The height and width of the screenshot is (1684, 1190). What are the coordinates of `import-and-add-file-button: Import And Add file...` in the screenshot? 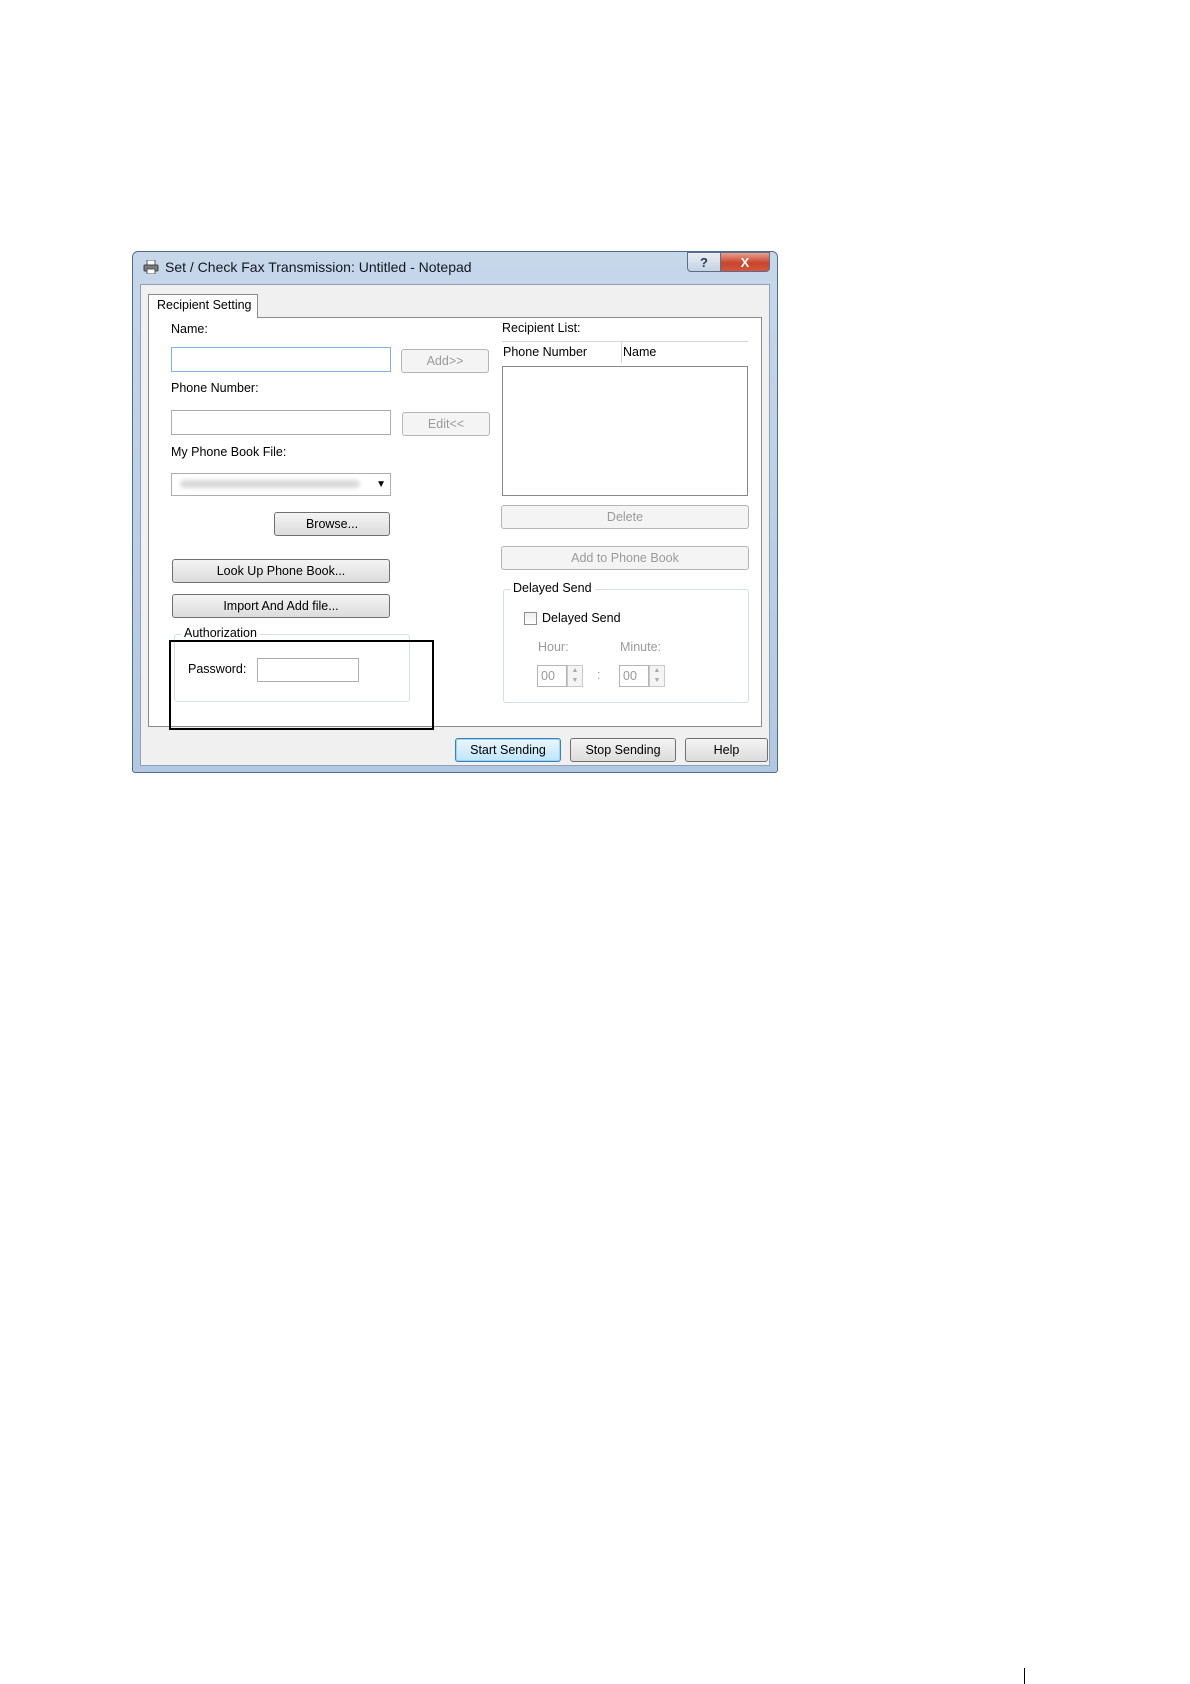 It's located at (281, 606).